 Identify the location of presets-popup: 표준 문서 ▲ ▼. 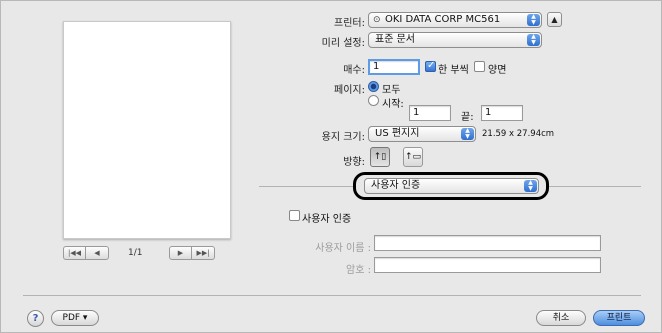
(455, 40).